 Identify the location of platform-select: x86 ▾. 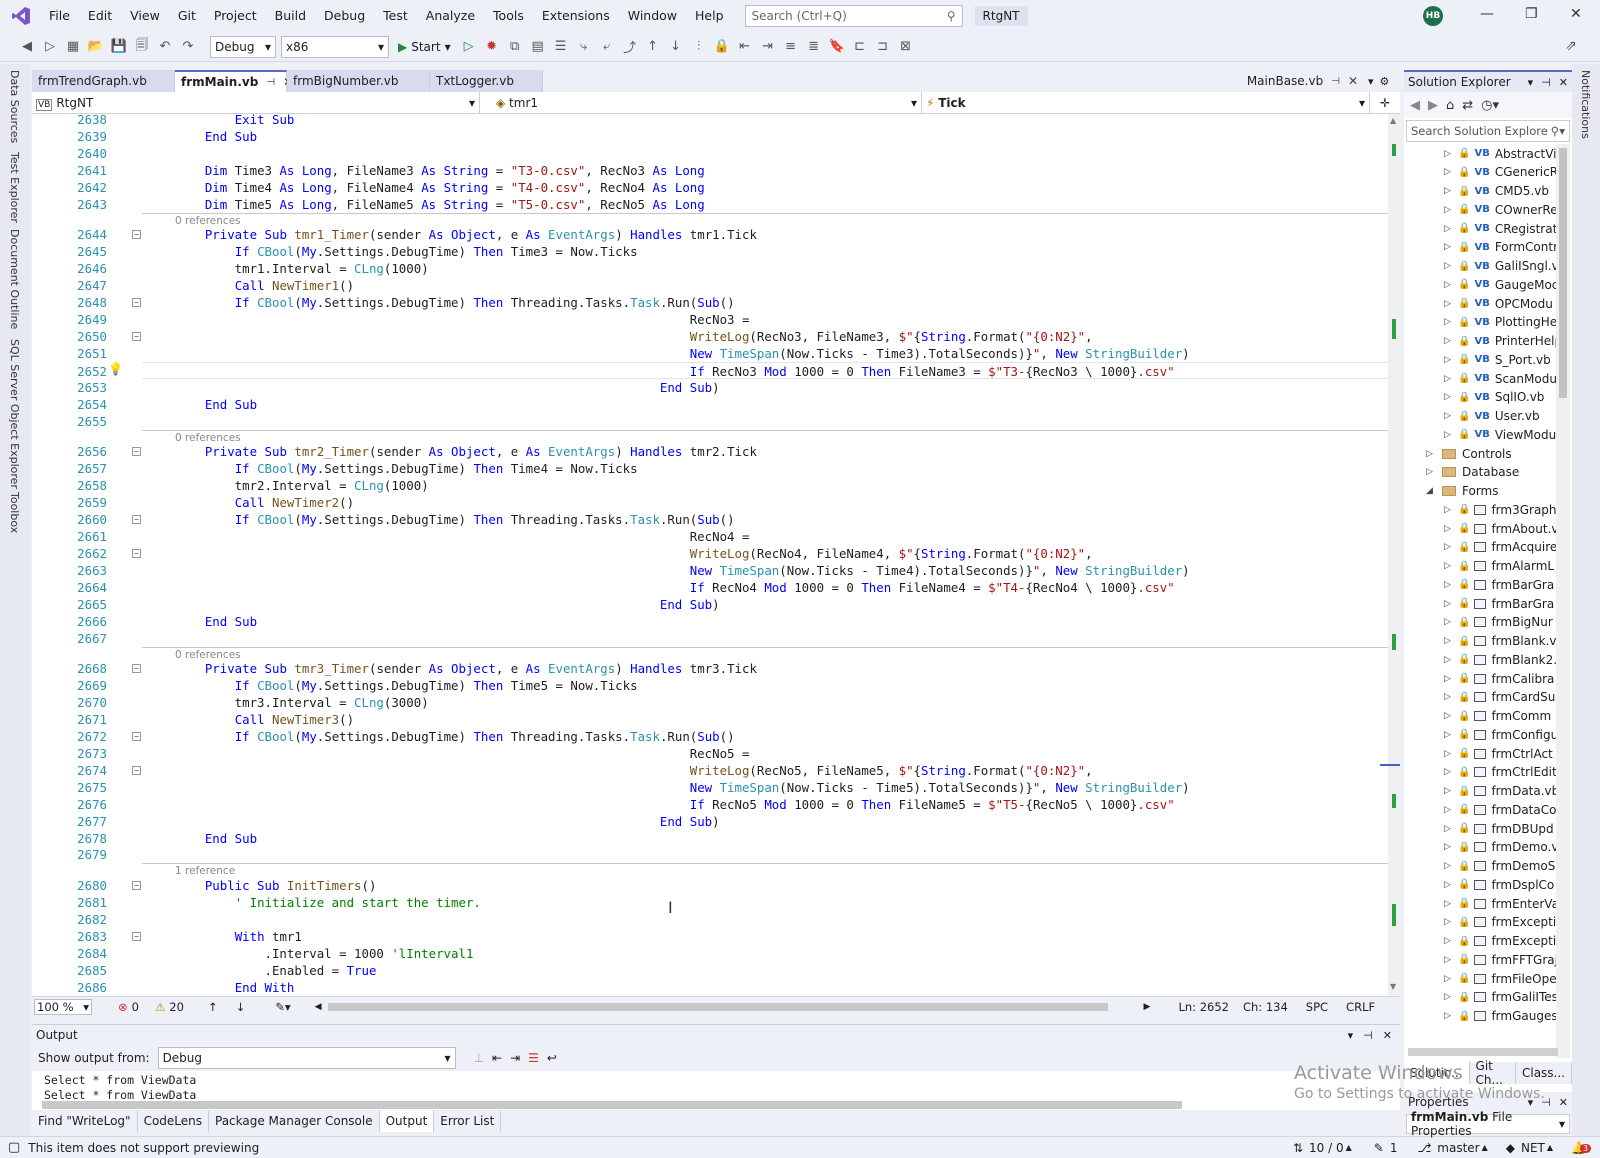
(335, 46).